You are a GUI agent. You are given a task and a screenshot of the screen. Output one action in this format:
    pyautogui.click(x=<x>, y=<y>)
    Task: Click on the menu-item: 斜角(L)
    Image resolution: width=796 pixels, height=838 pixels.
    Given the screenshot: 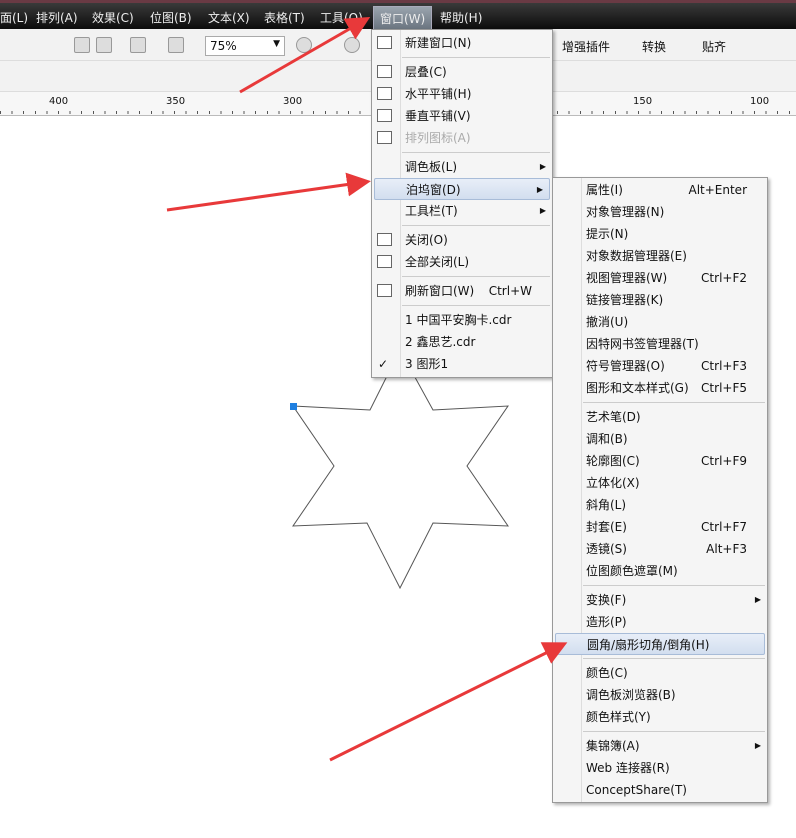 What is the action you would take?
    pyautogui.click(x=660, y=505)
    